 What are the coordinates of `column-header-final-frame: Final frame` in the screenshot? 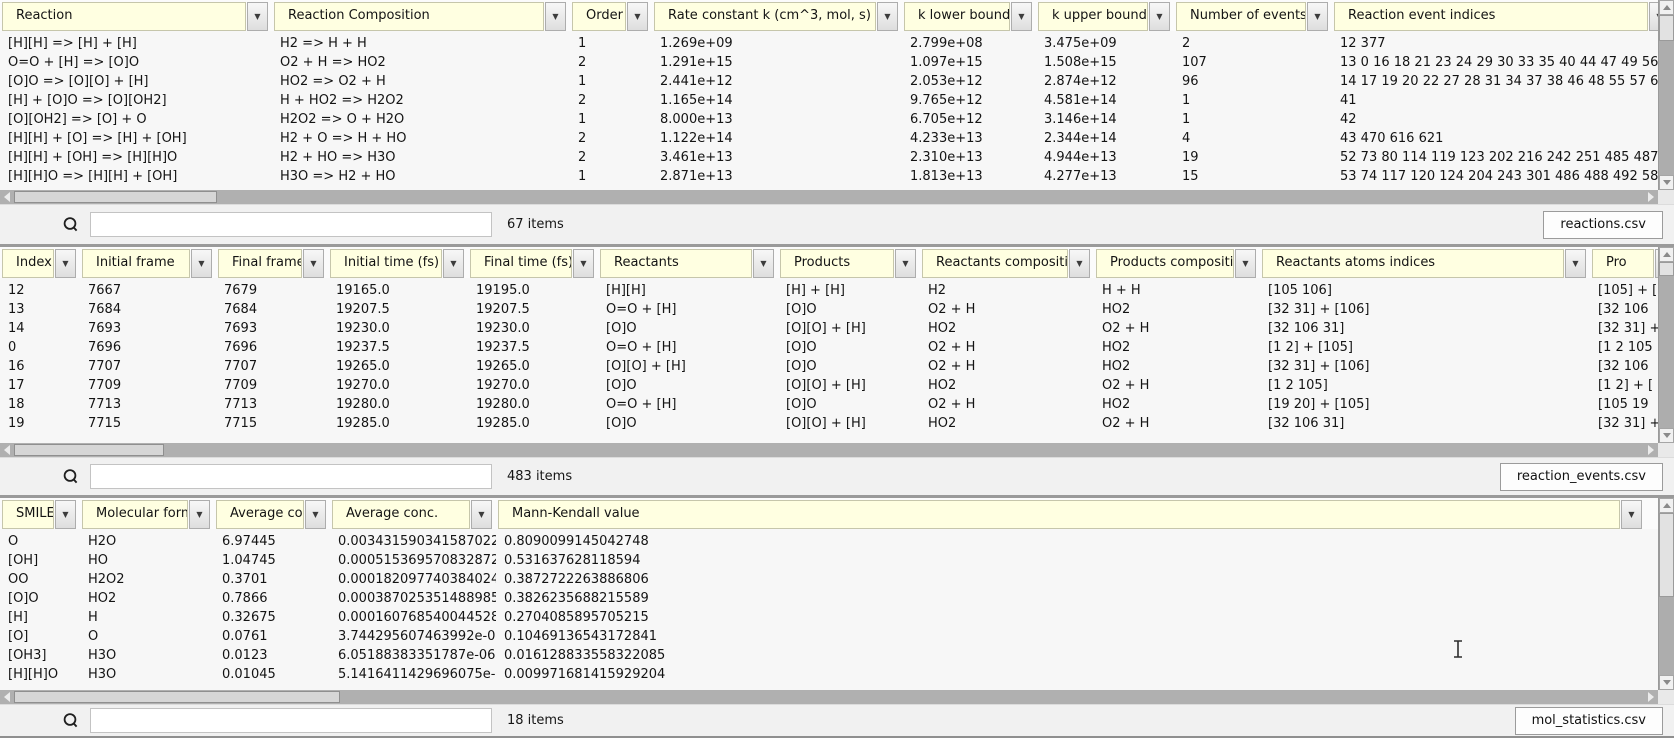 It's located at (260, 263).